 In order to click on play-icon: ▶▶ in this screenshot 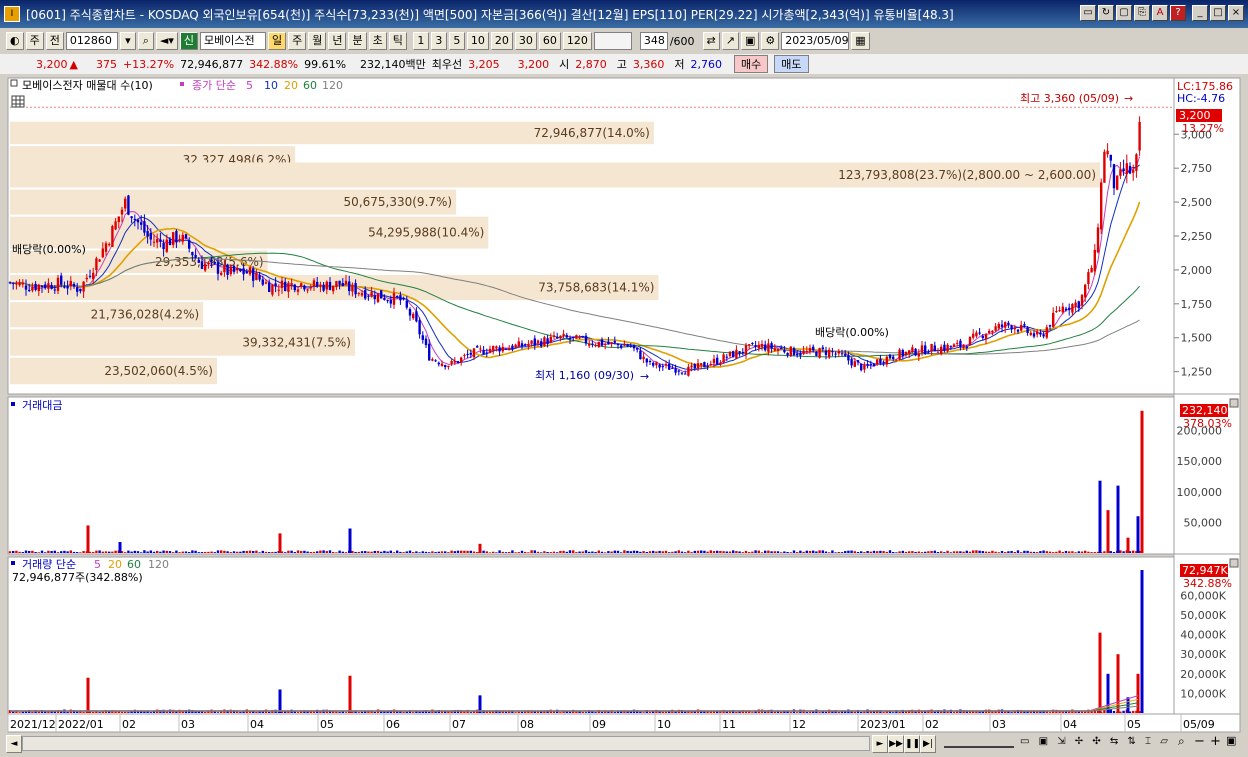, I will do `click(896, 744)`.